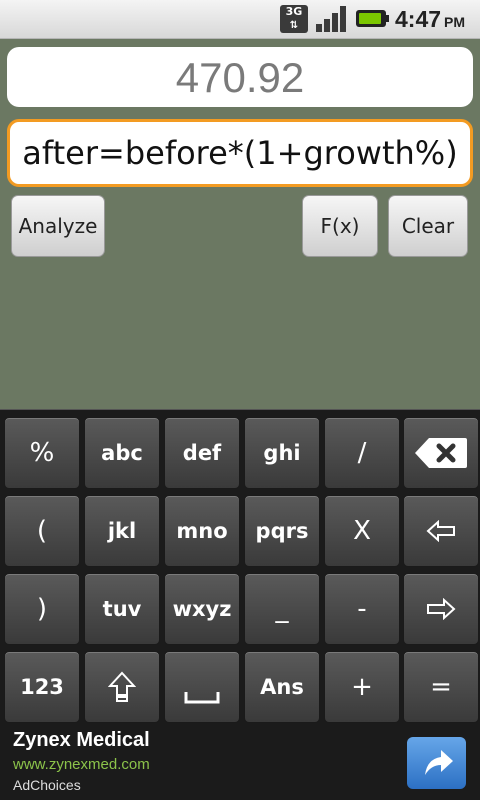  Describe the element at coordinates (282, 687) in the screenshot. I see `key-ans: Ans` at that location.